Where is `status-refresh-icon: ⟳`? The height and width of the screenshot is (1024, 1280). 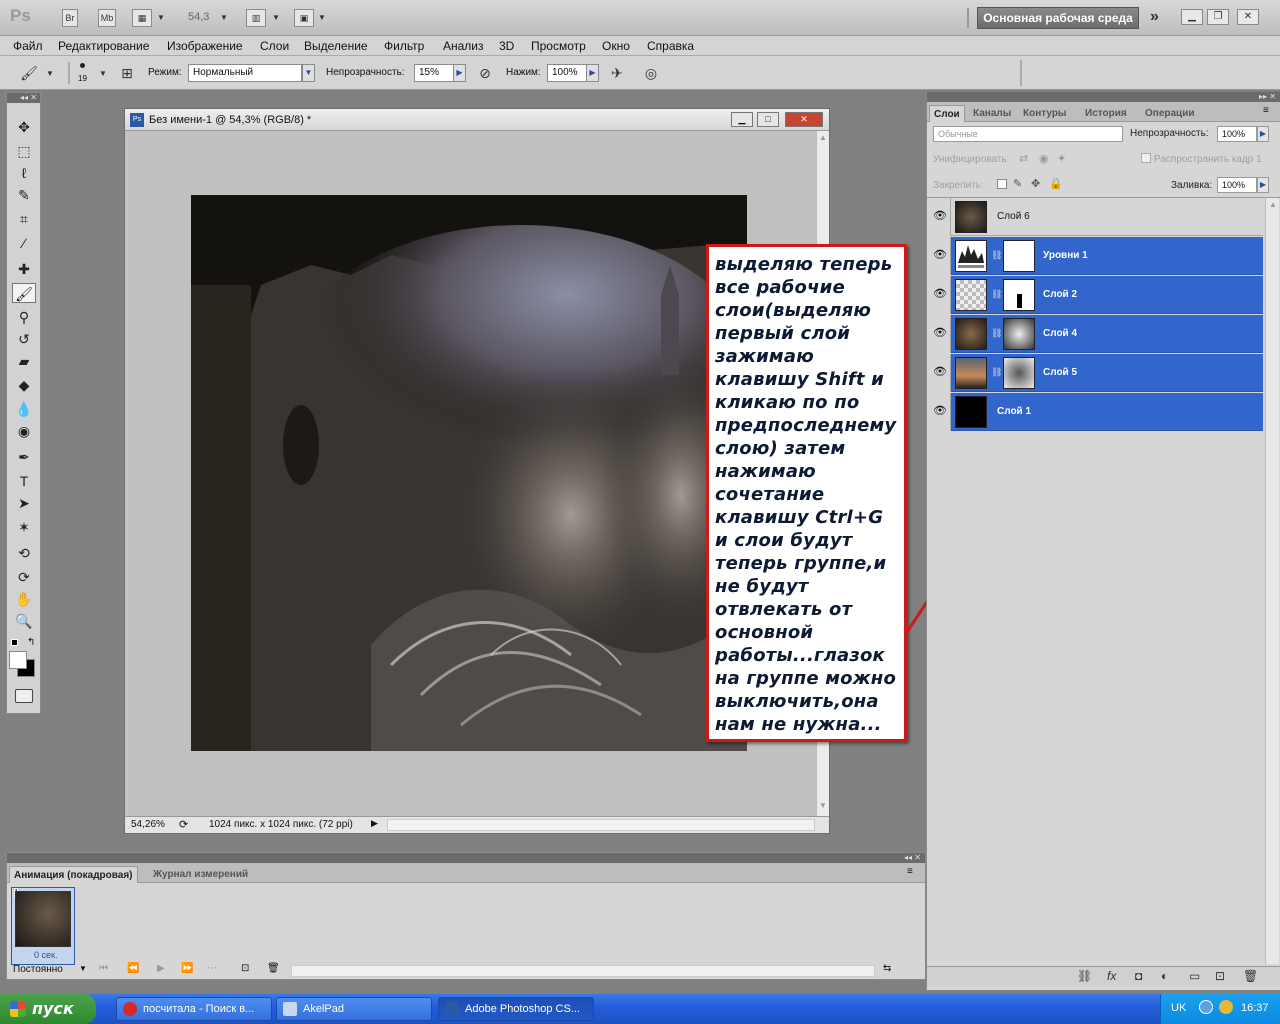
status-refresh-icon: ⟳ is located at coordinates (183, 824).